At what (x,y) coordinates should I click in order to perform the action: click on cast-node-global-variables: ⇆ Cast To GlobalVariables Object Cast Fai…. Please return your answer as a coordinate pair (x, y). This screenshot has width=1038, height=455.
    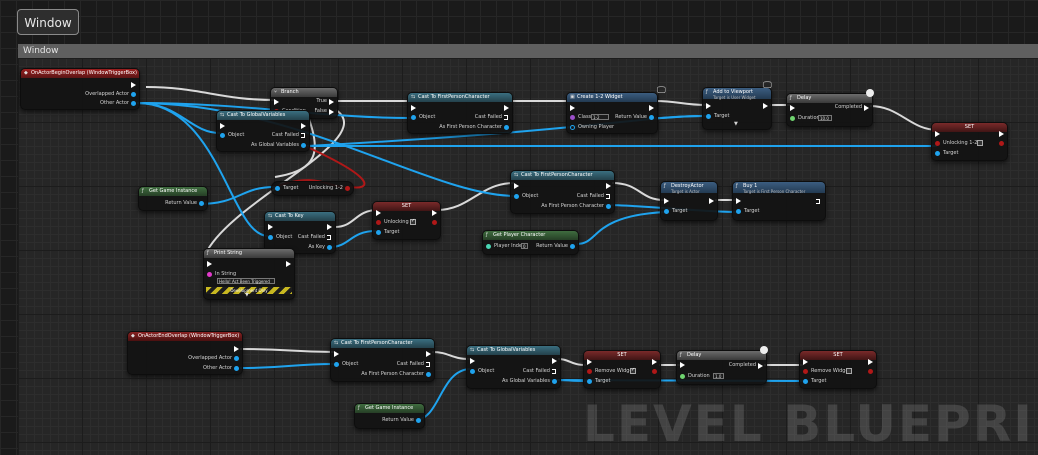
    Looking at the image, I should click on (263, 131).